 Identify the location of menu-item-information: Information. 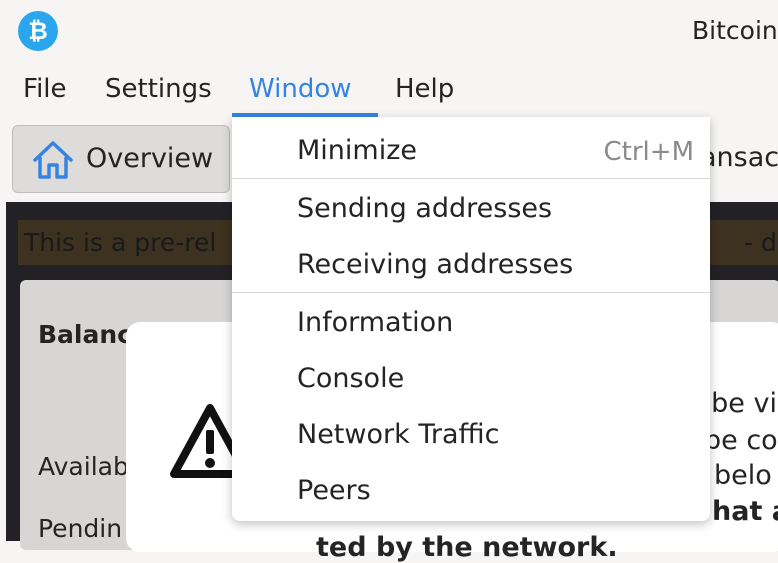
(471, 321).